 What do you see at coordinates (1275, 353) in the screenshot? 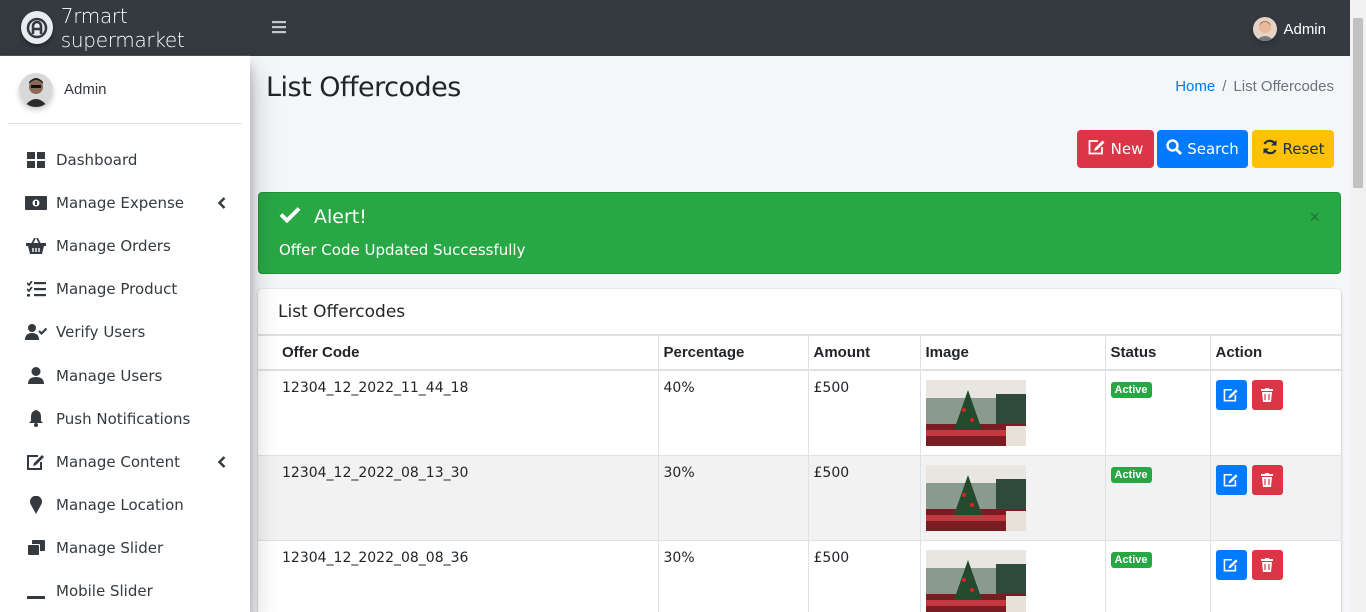
I see `column-header-action: Action` at bounding box center [1275, 353].